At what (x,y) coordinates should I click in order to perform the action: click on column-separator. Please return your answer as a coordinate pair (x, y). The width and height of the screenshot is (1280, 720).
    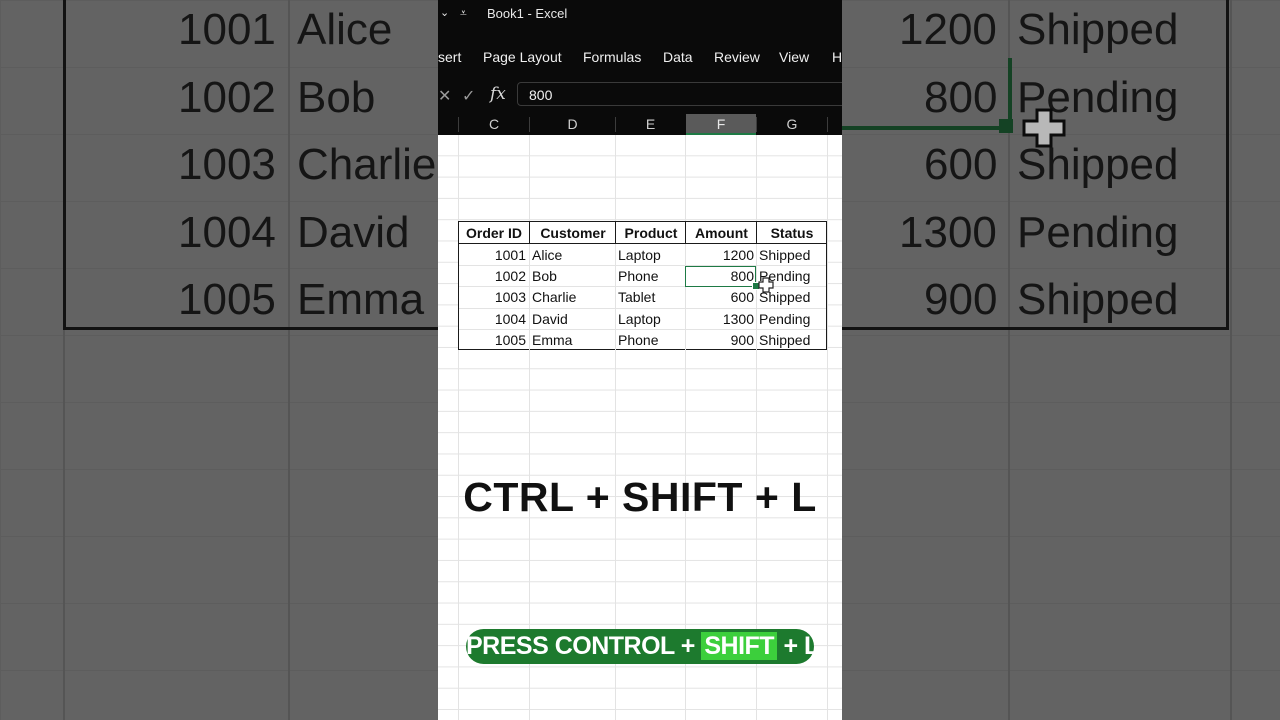
    Looking at the image, I should click on (827, 124).